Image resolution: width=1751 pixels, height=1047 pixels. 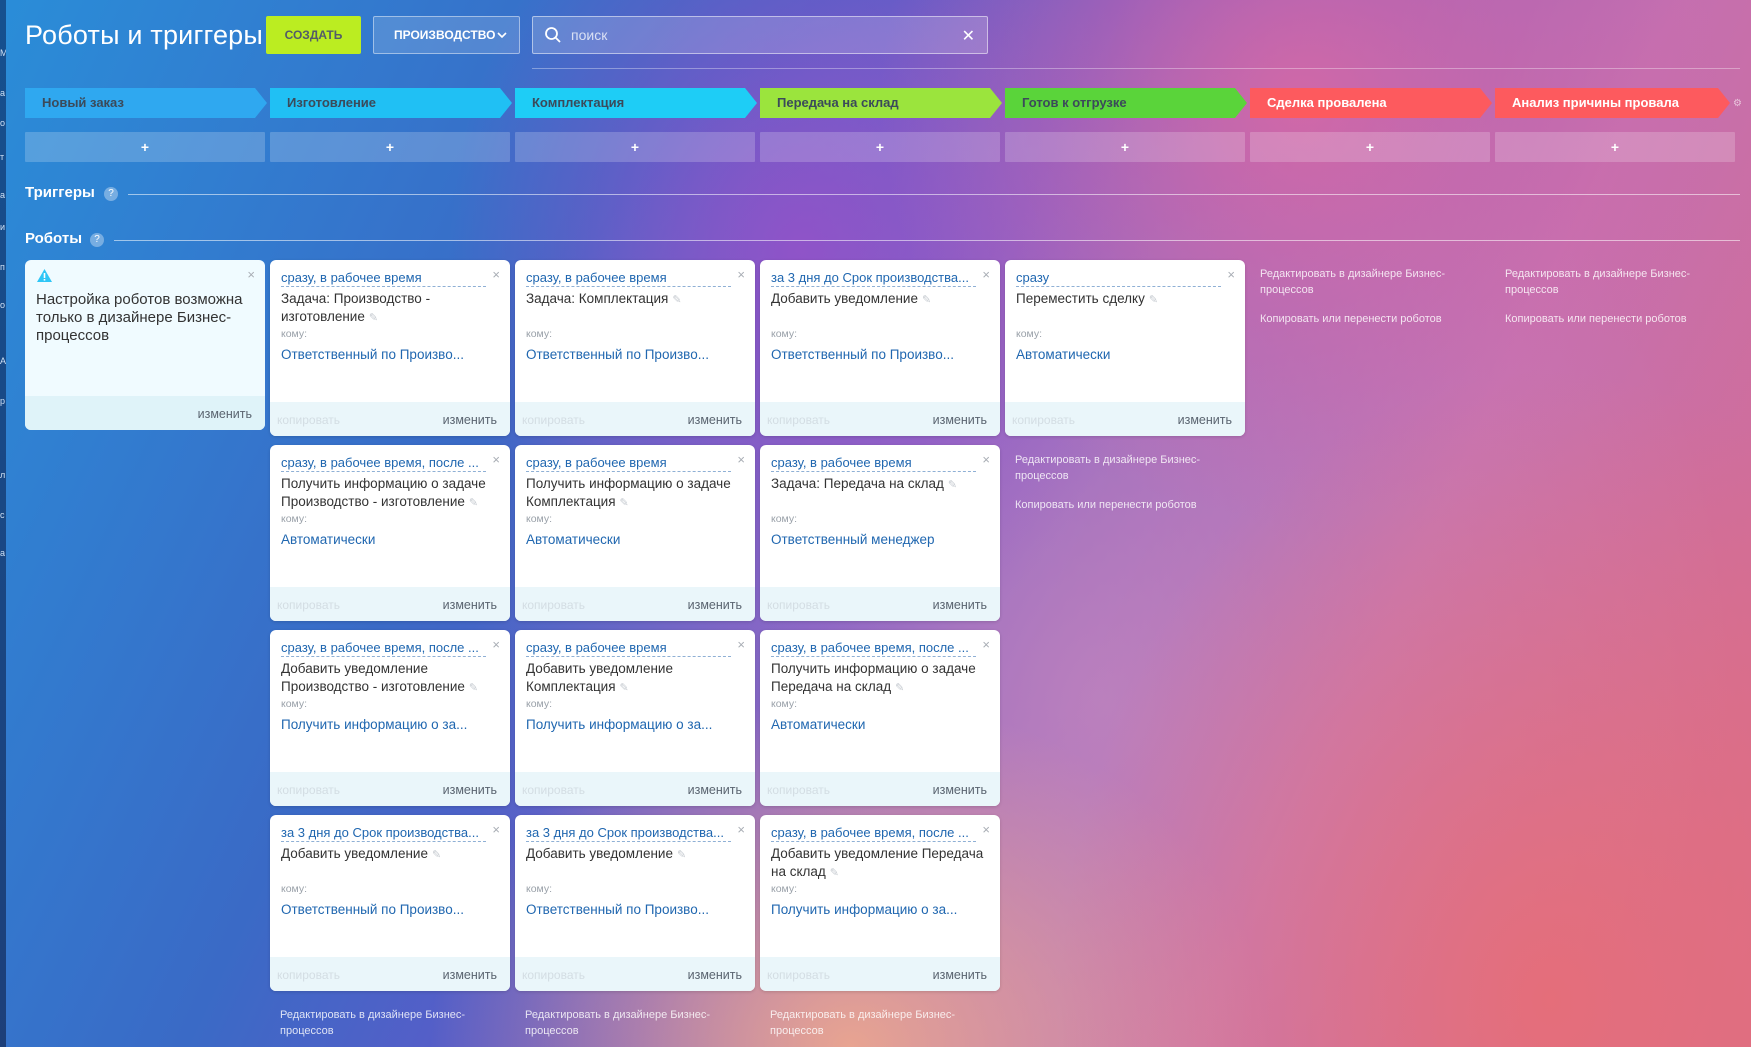 I want to click on category-dropdown: ПРОИЗВОДСТВО, so click(x=446, y=35).